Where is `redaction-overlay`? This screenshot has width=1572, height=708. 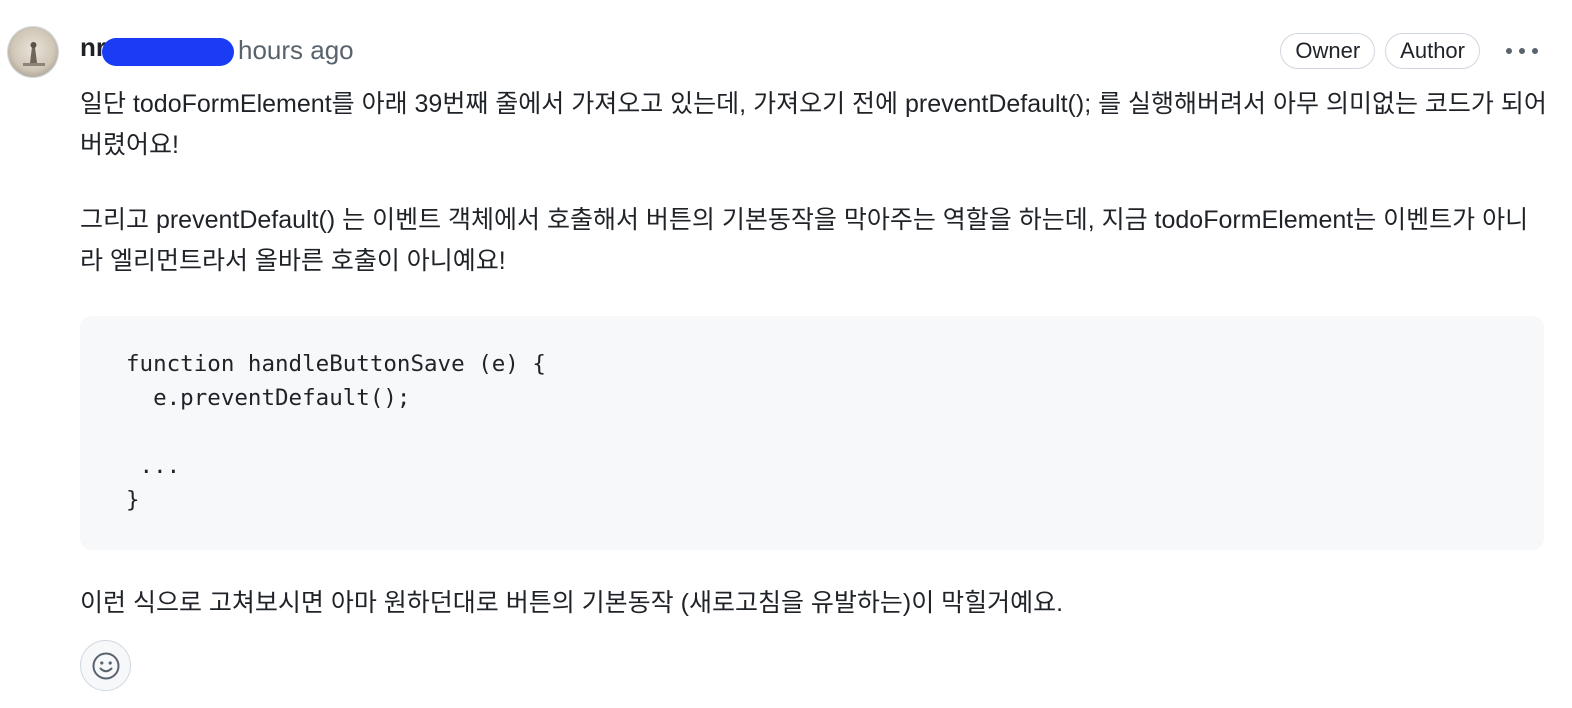
redaction-overlay is located at coordinates (168, 52).